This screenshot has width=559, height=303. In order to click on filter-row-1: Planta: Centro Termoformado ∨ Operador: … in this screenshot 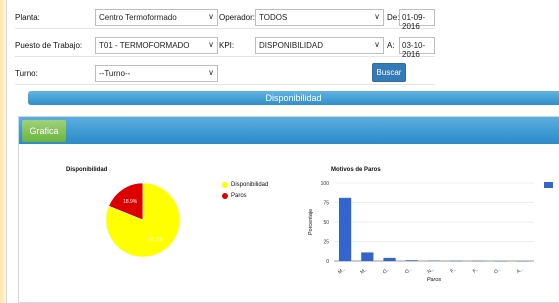, I will do `click(225, 19)`.